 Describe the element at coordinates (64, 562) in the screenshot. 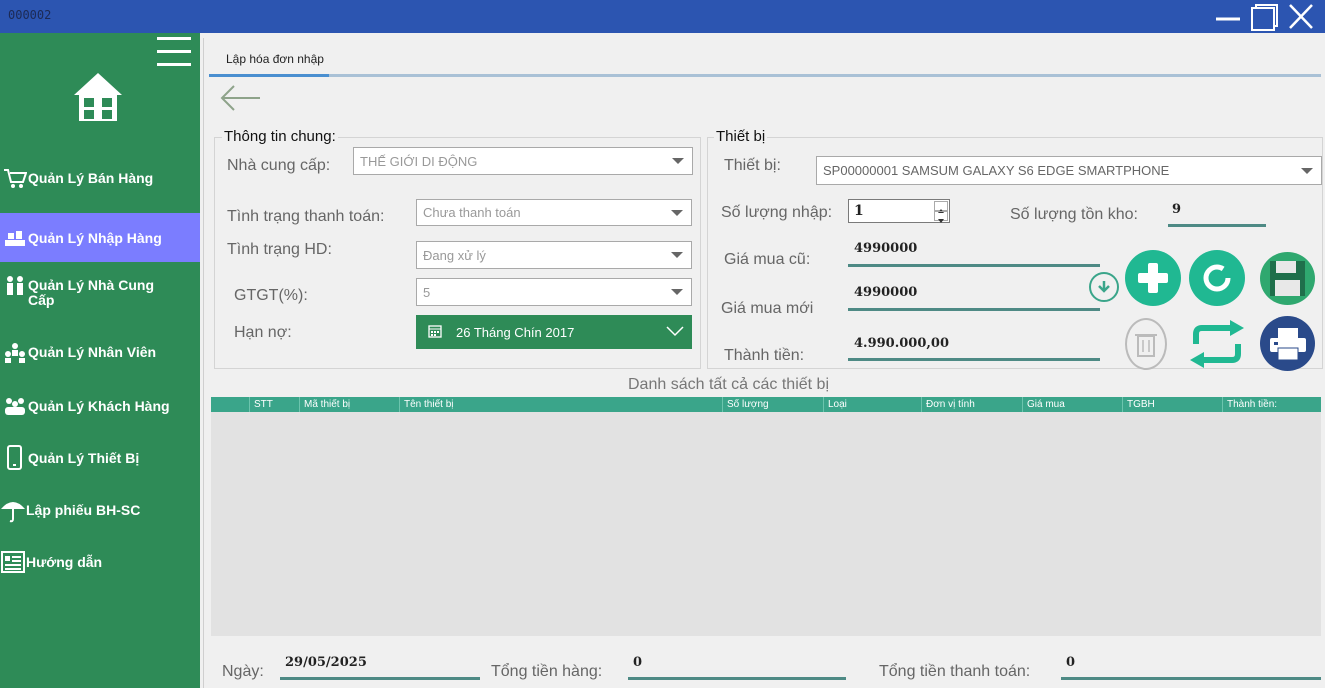

I see `sidebar-item-label: Hướng dẫn` at that location.